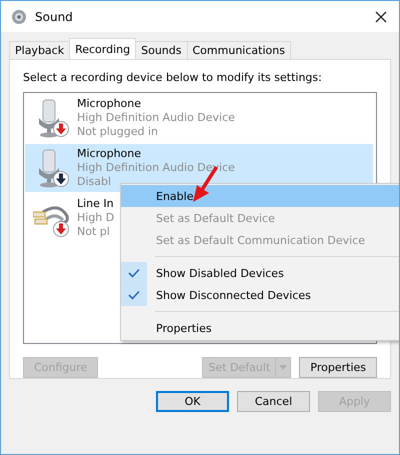  I want to click on instruction-text: Select a recording device below to modify its settings:, so click(173, 77).